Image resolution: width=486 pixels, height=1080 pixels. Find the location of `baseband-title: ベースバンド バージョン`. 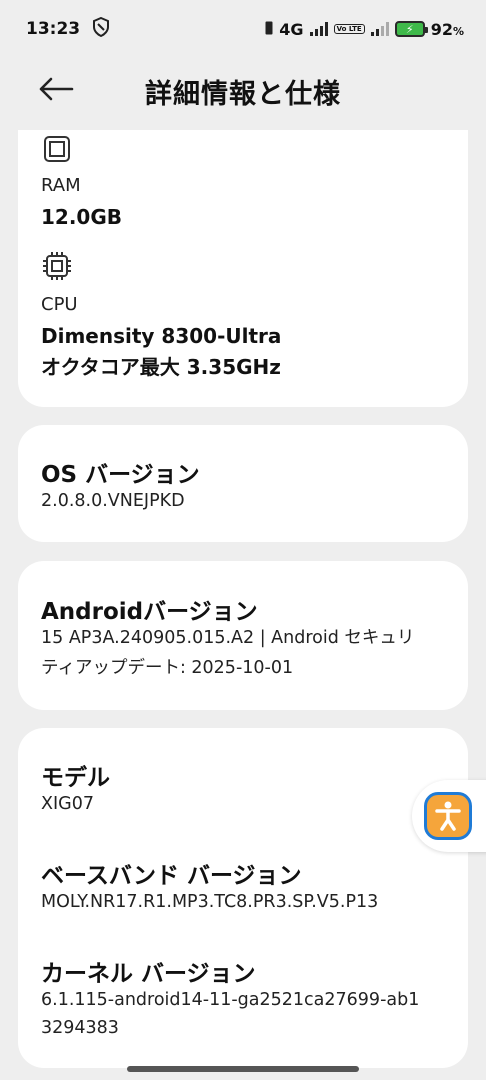

baseband-title: ベースバンド バージョン is located at coordinates (171, 876).